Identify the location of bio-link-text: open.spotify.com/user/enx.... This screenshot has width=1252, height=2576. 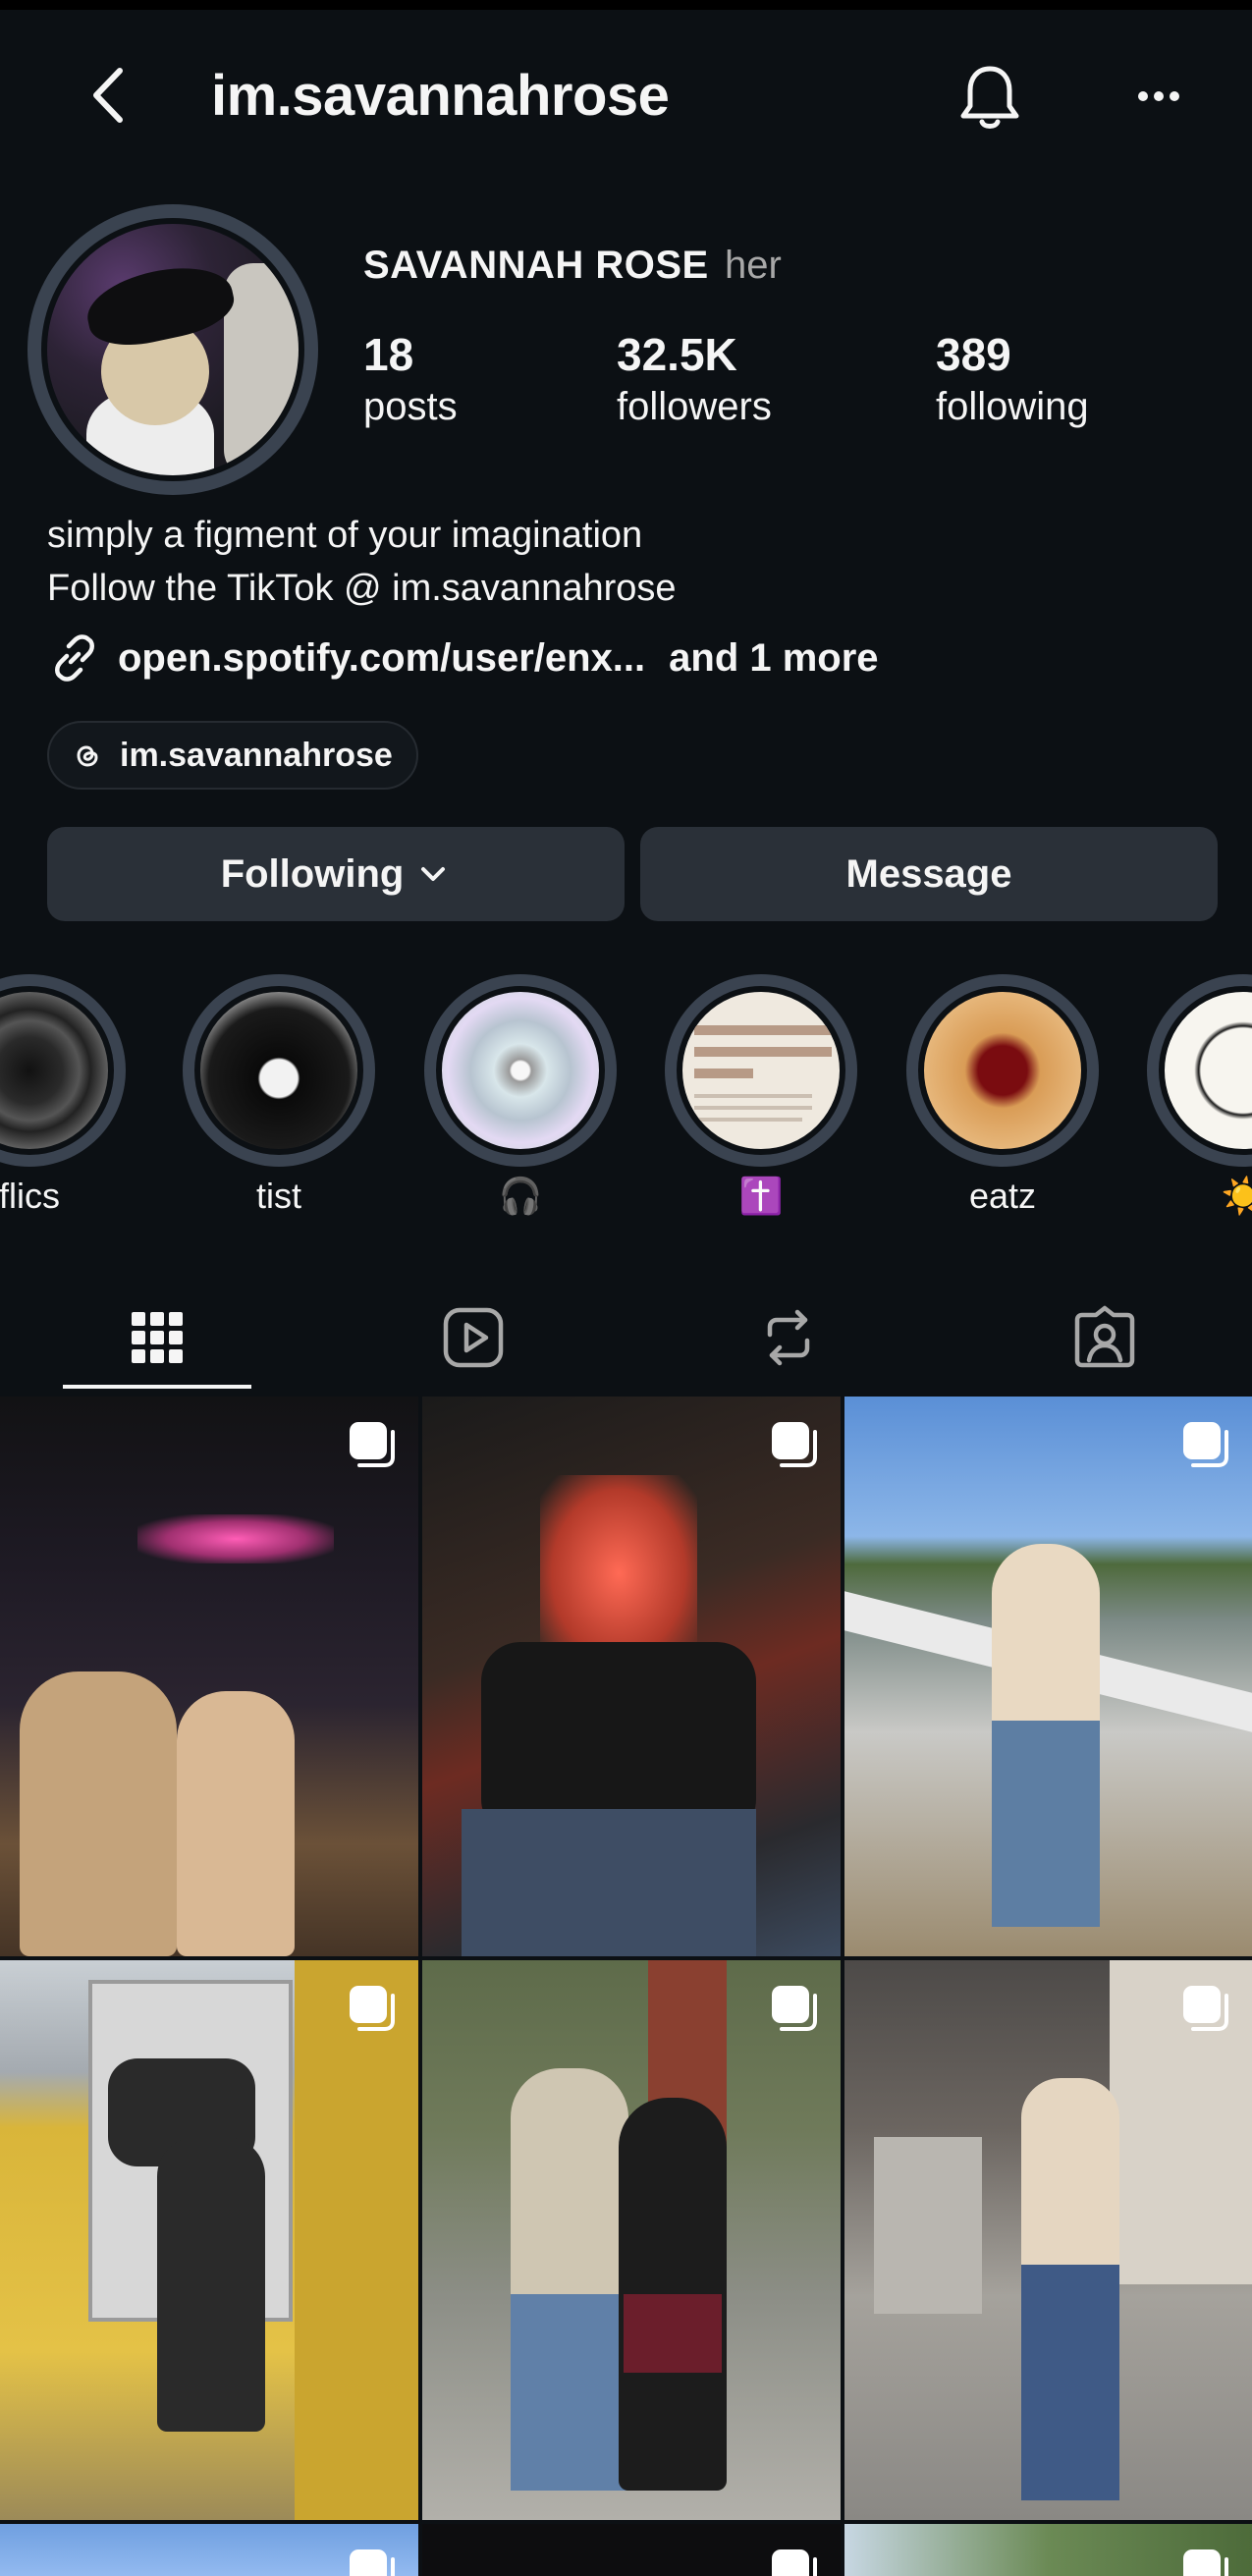
(381, 658).